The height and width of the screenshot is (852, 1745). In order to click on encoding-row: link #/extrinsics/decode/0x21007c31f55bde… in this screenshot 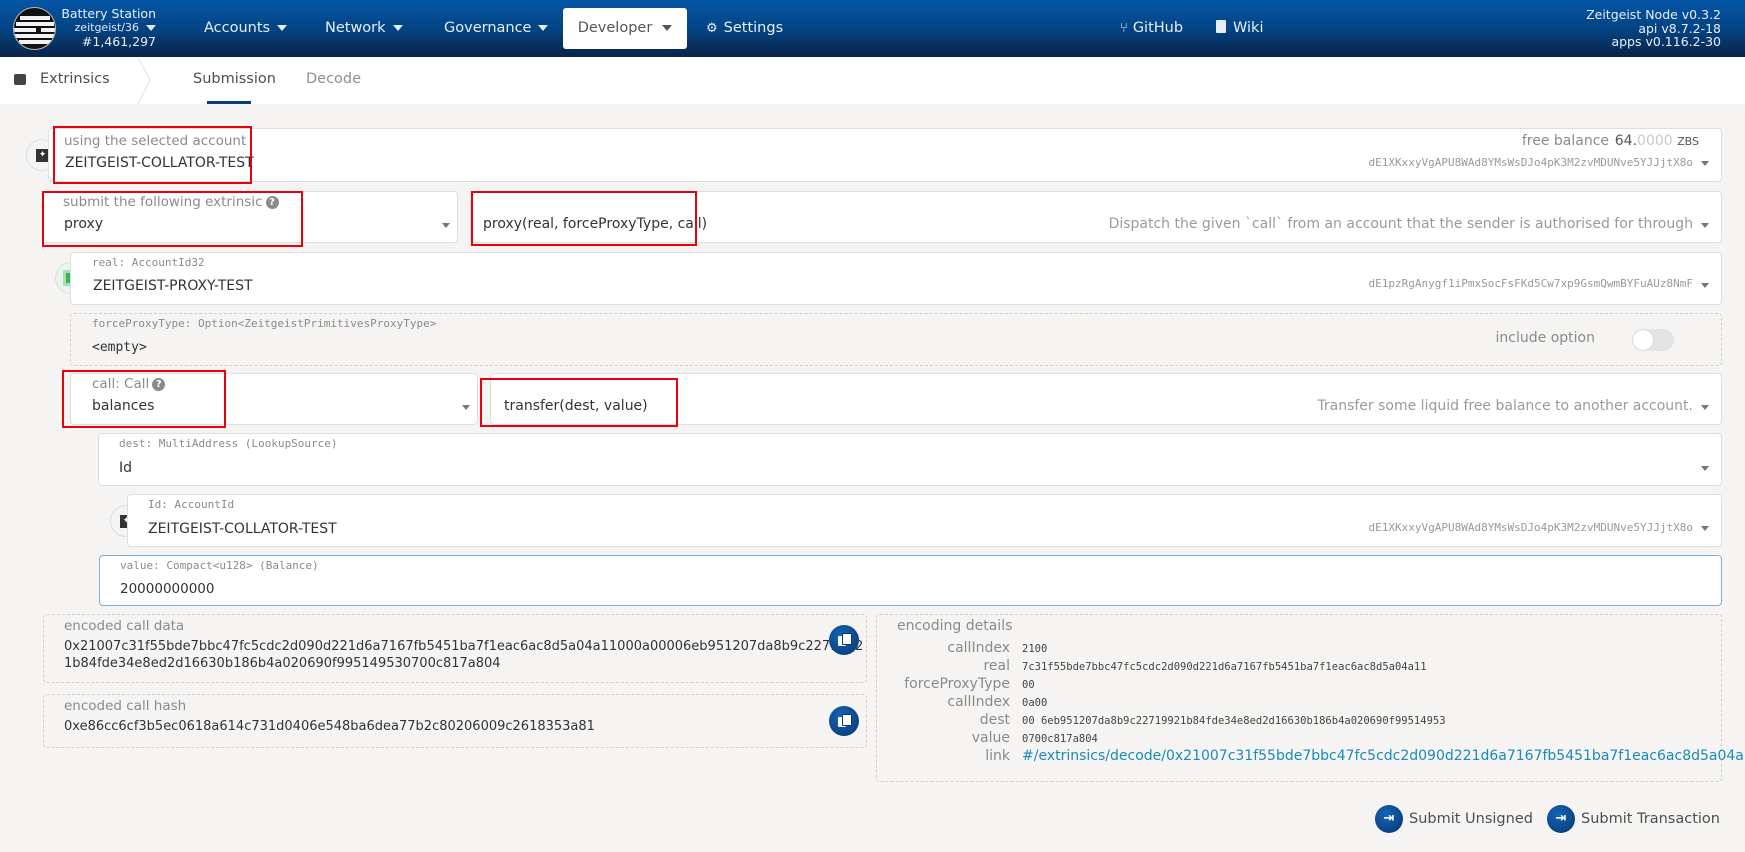, I will do `click(1310, 757)`.